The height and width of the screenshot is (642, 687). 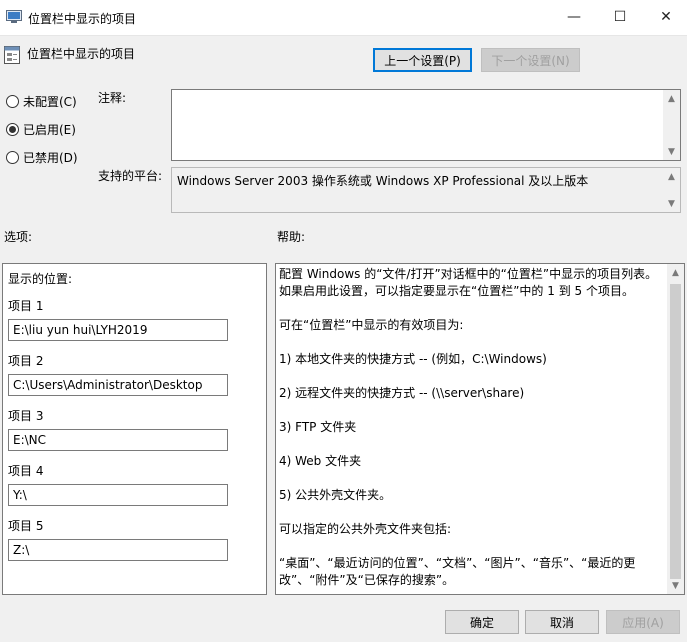 I want to click on help-paragraph: 2) 远程文件夹的快捷方式 -- (\\server\share), so click(x=402, y=393).